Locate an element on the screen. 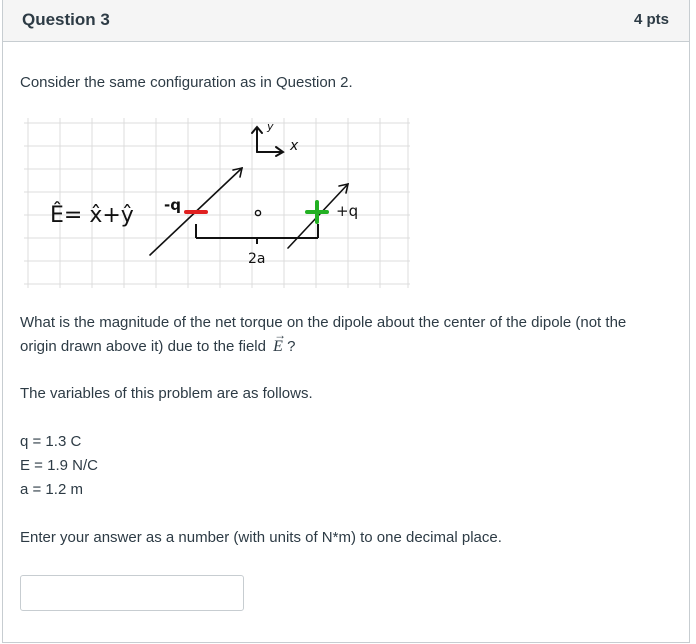 This screenshot has height=644, width=696. axis-x-label: x is located at coordinates (294, 146).